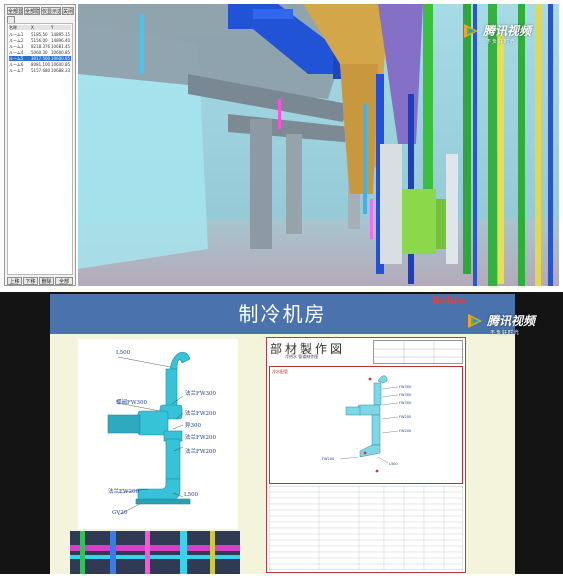 The image size is (563, 578). I want to click on row-x: 8081.100, so click(41, 64).